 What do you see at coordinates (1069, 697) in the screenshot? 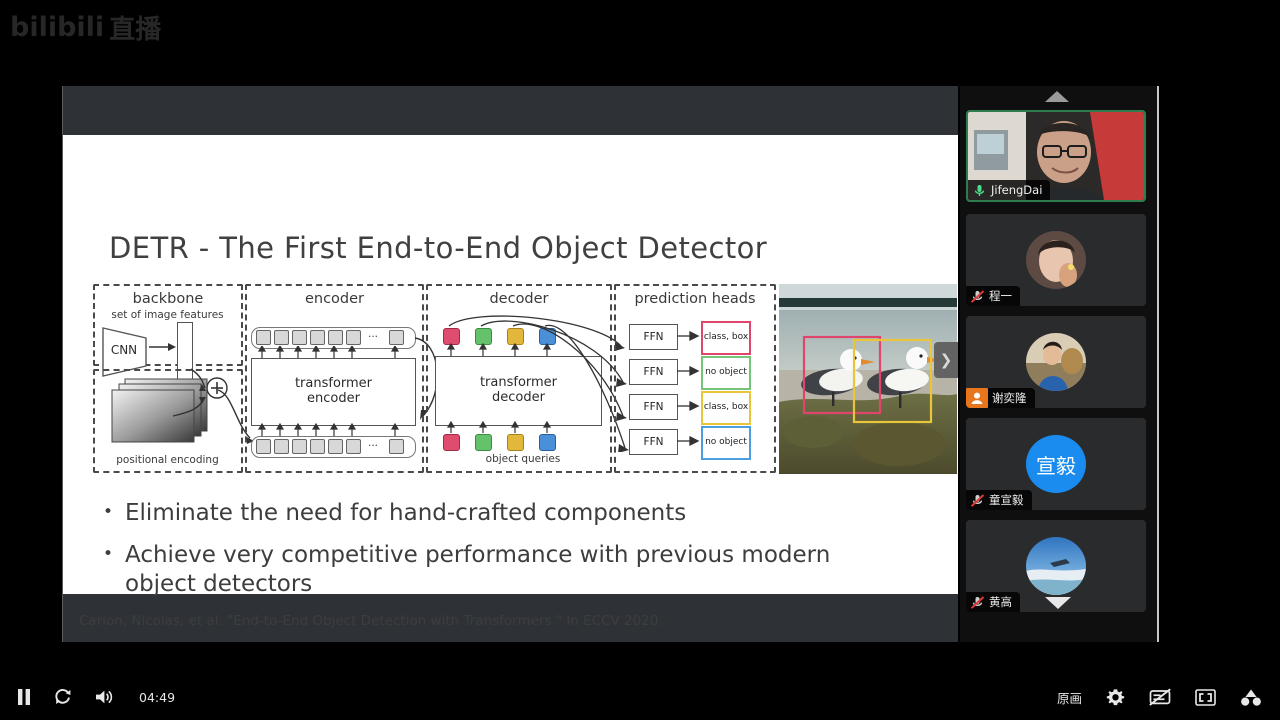
I see `quality-button: 原画` at bounding box center [1069, 697].